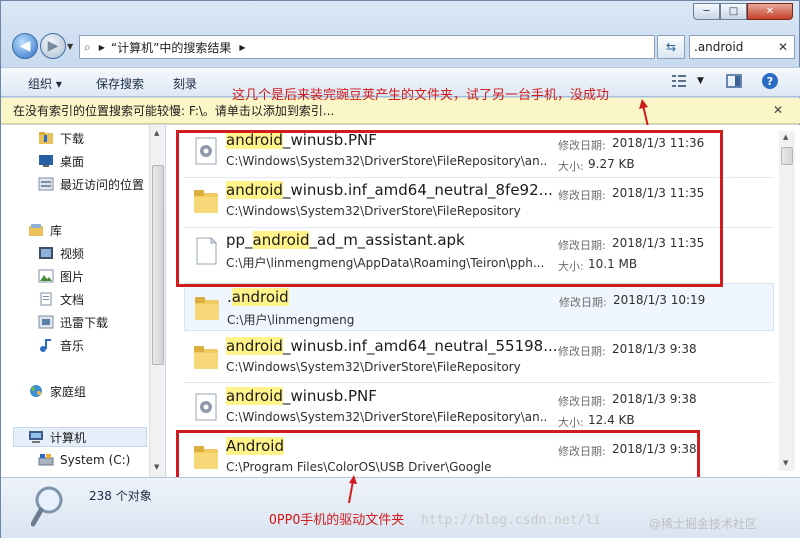 This screenshot has width=800, height=538. Describe the element at coordinates (706, 11) in the screenshot. I see `minimize-button: ─` at that location.